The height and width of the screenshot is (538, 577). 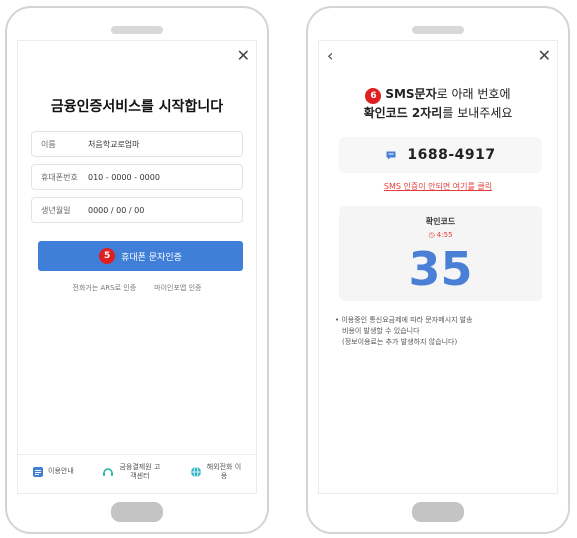 I want to click on notice-line-2: 비용이 발생할 수 있습니다, so click(x=381, y=331).